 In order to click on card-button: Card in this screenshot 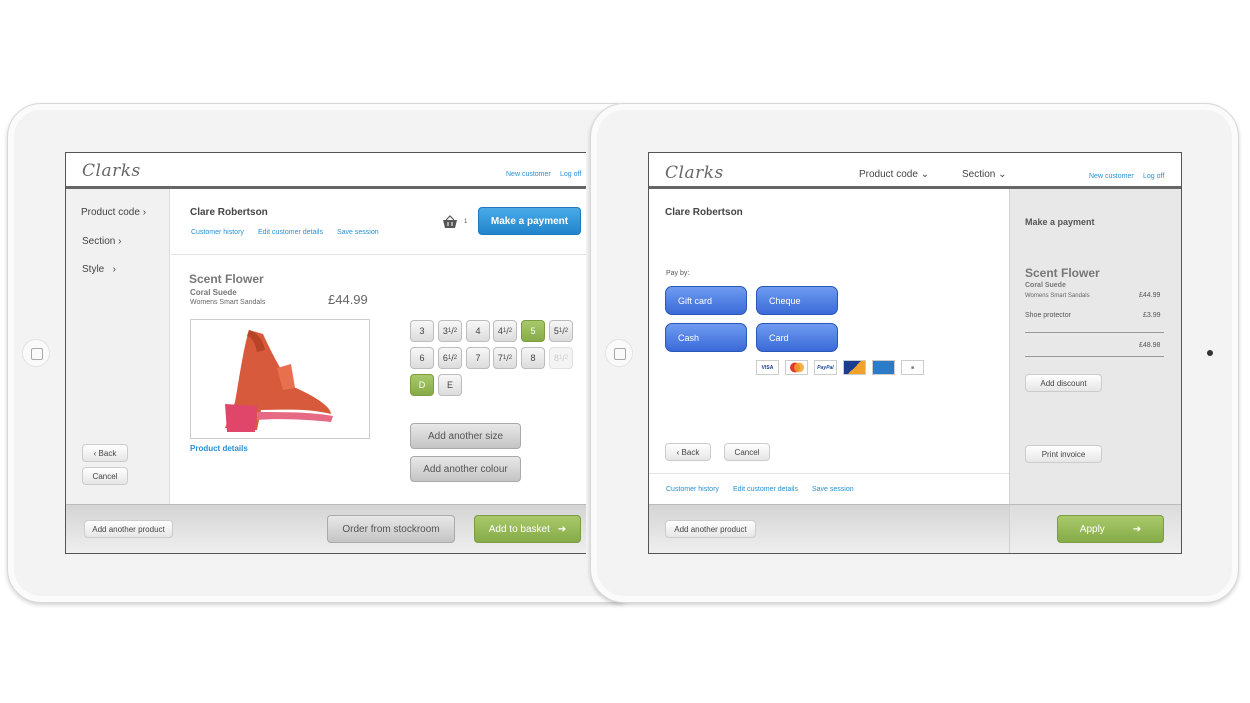, I will do `click(797, 337)`.